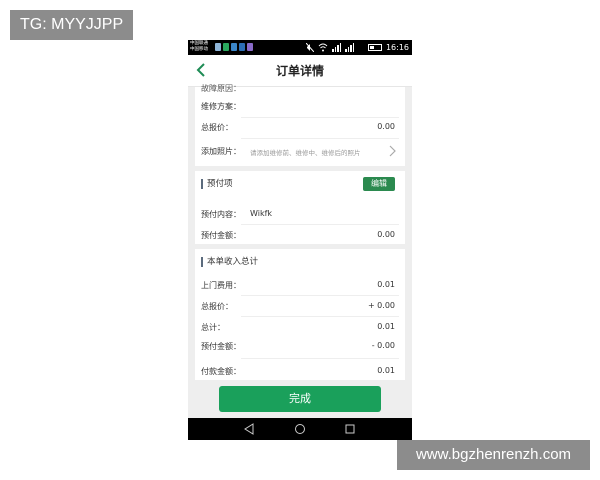 The width and height of the screenshot is (600, 480). What do you see at coordinates (72, 25) in the screenshot?
I see `watermark-top: TG: MYYJJPP` at bounding box center [72, 25].